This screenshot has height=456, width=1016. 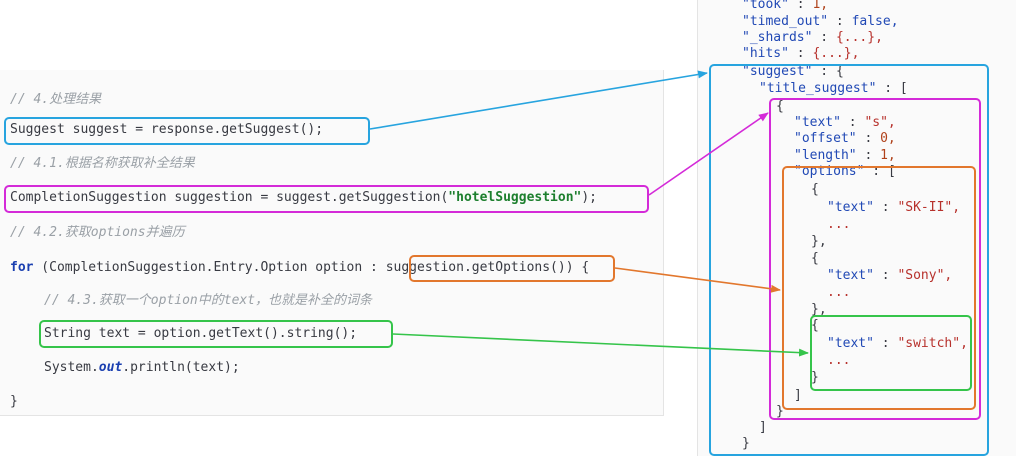 What do you see at coordinates (600, 345) in the screenshot?
I see `arrow-option-text` at bounding box center [600, 345].